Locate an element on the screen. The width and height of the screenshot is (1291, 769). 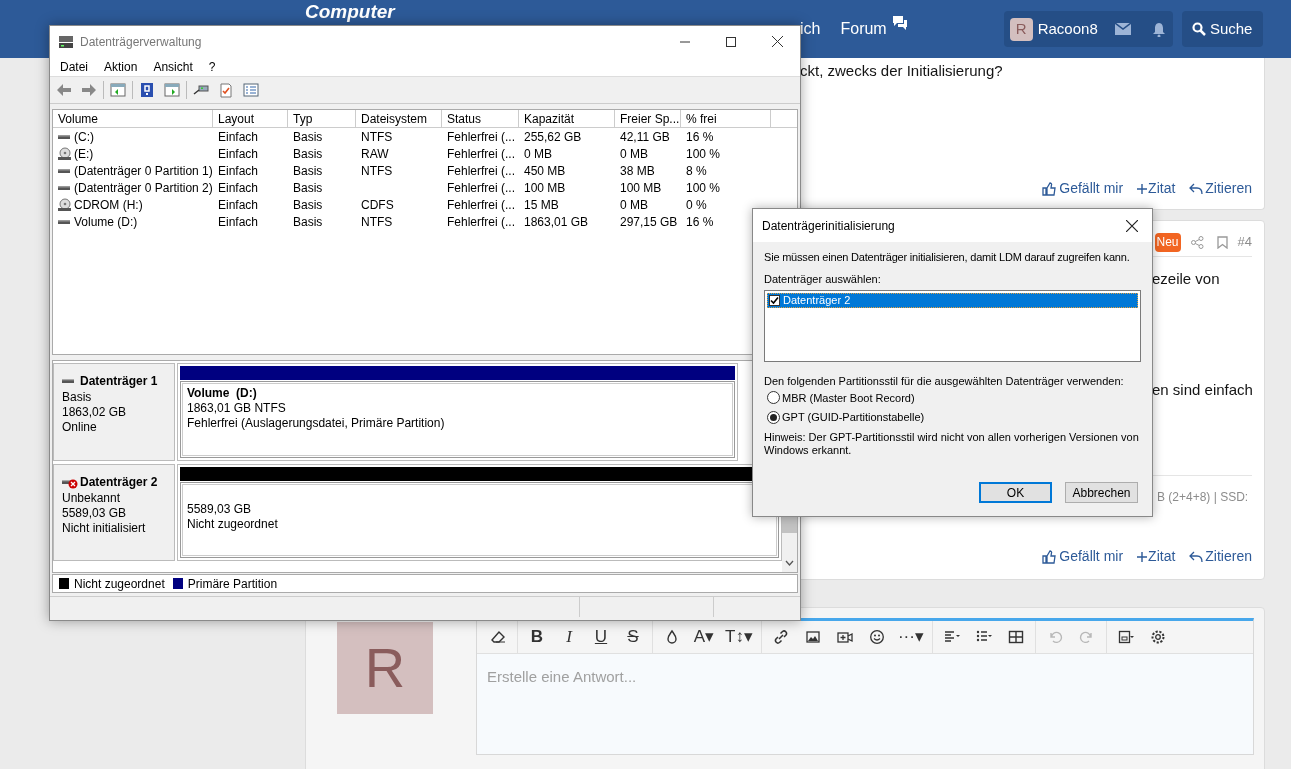
disk-info-text: Online is located at coordinates (80, 427).